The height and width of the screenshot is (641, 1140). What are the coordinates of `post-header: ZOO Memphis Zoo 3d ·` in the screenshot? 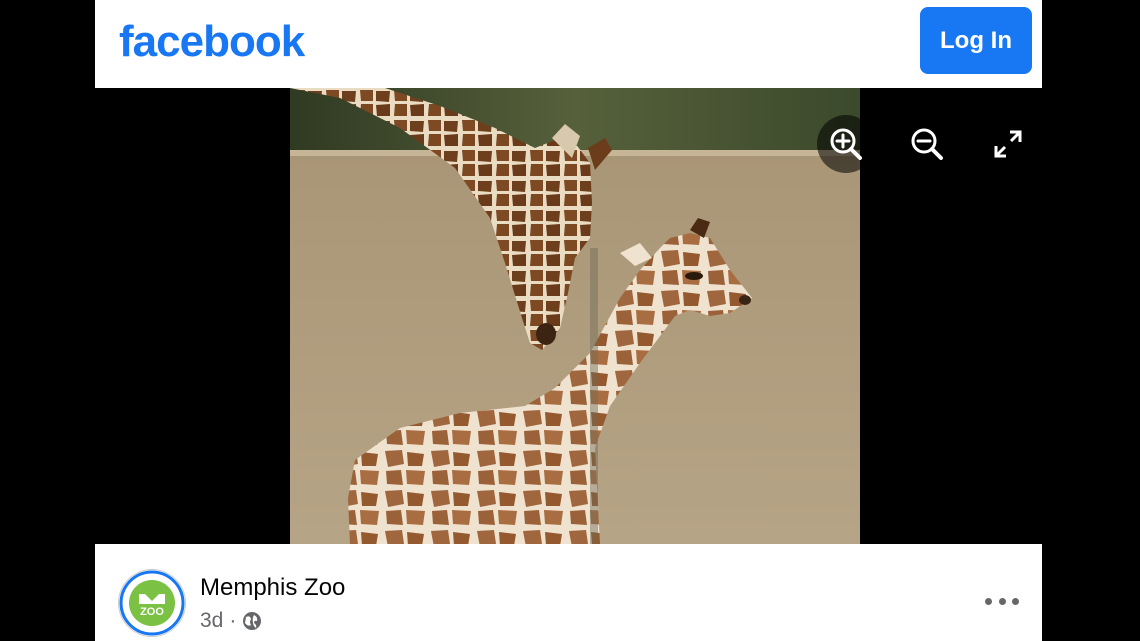 It's located at (568, 592).